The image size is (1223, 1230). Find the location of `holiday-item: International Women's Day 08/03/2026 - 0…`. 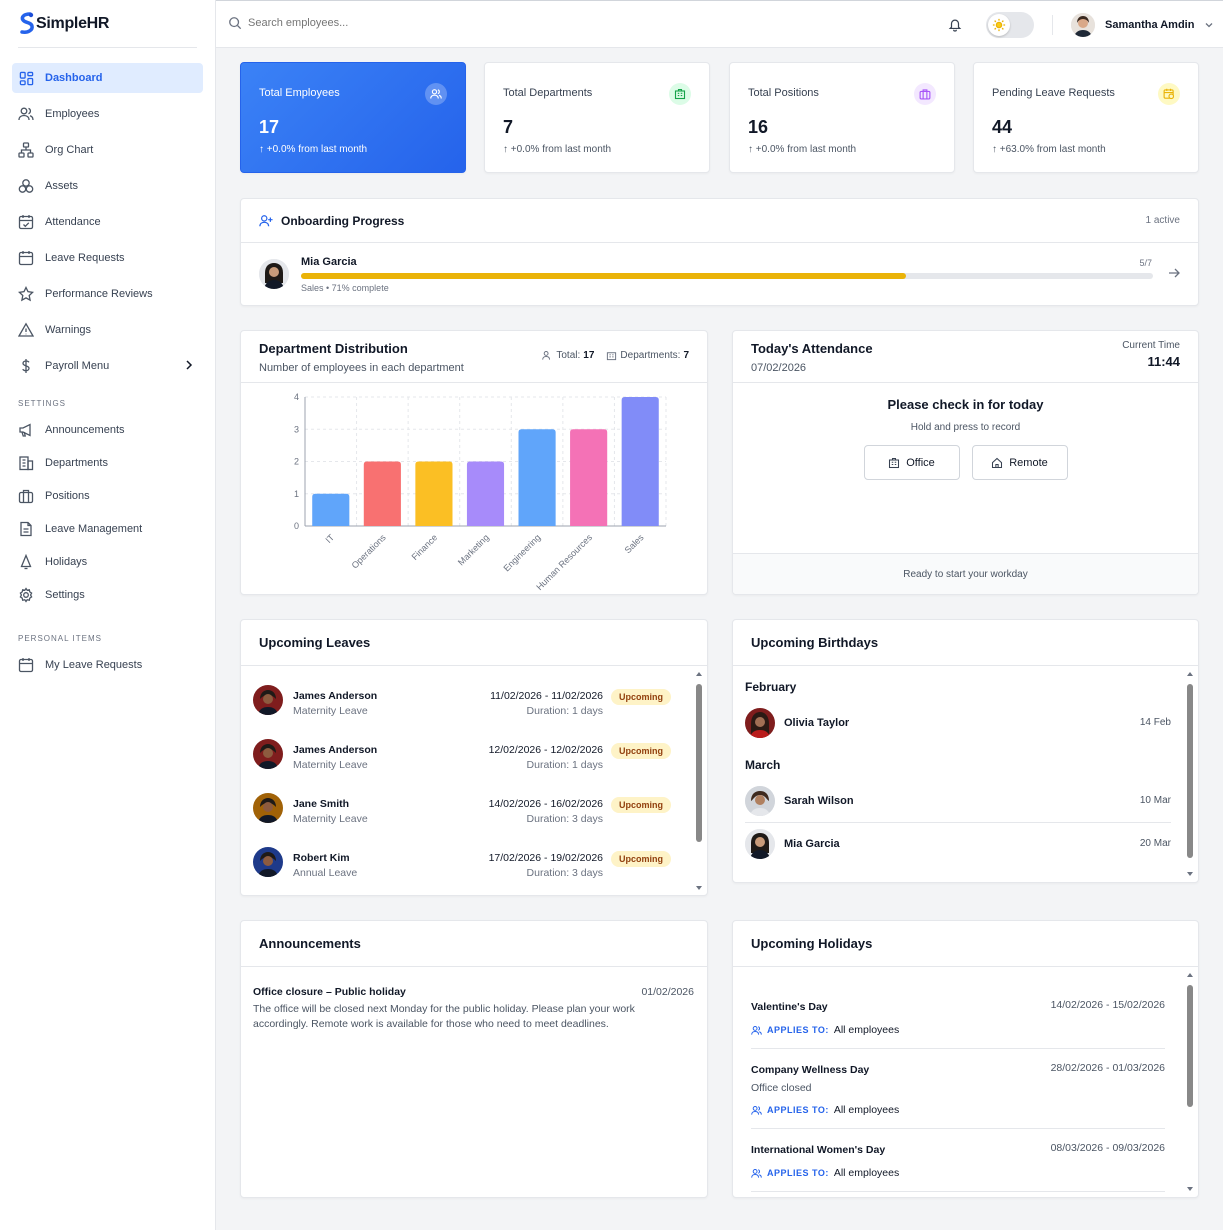

holiday-item: International Women's Day 08/03/2026 - 0… is located at coordinates (958, 1160).